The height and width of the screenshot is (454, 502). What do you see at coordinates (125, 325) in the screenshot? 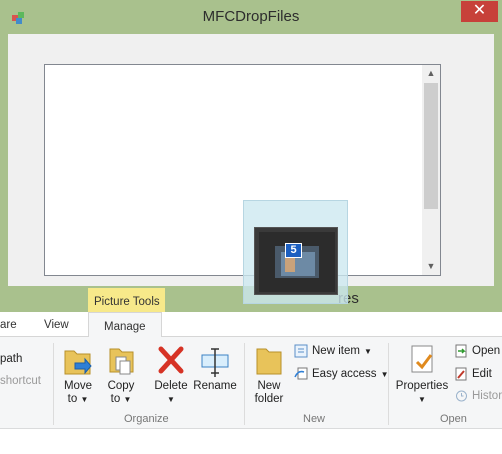
I see `tab-manage: Manage` at bounding box center [125, 325].